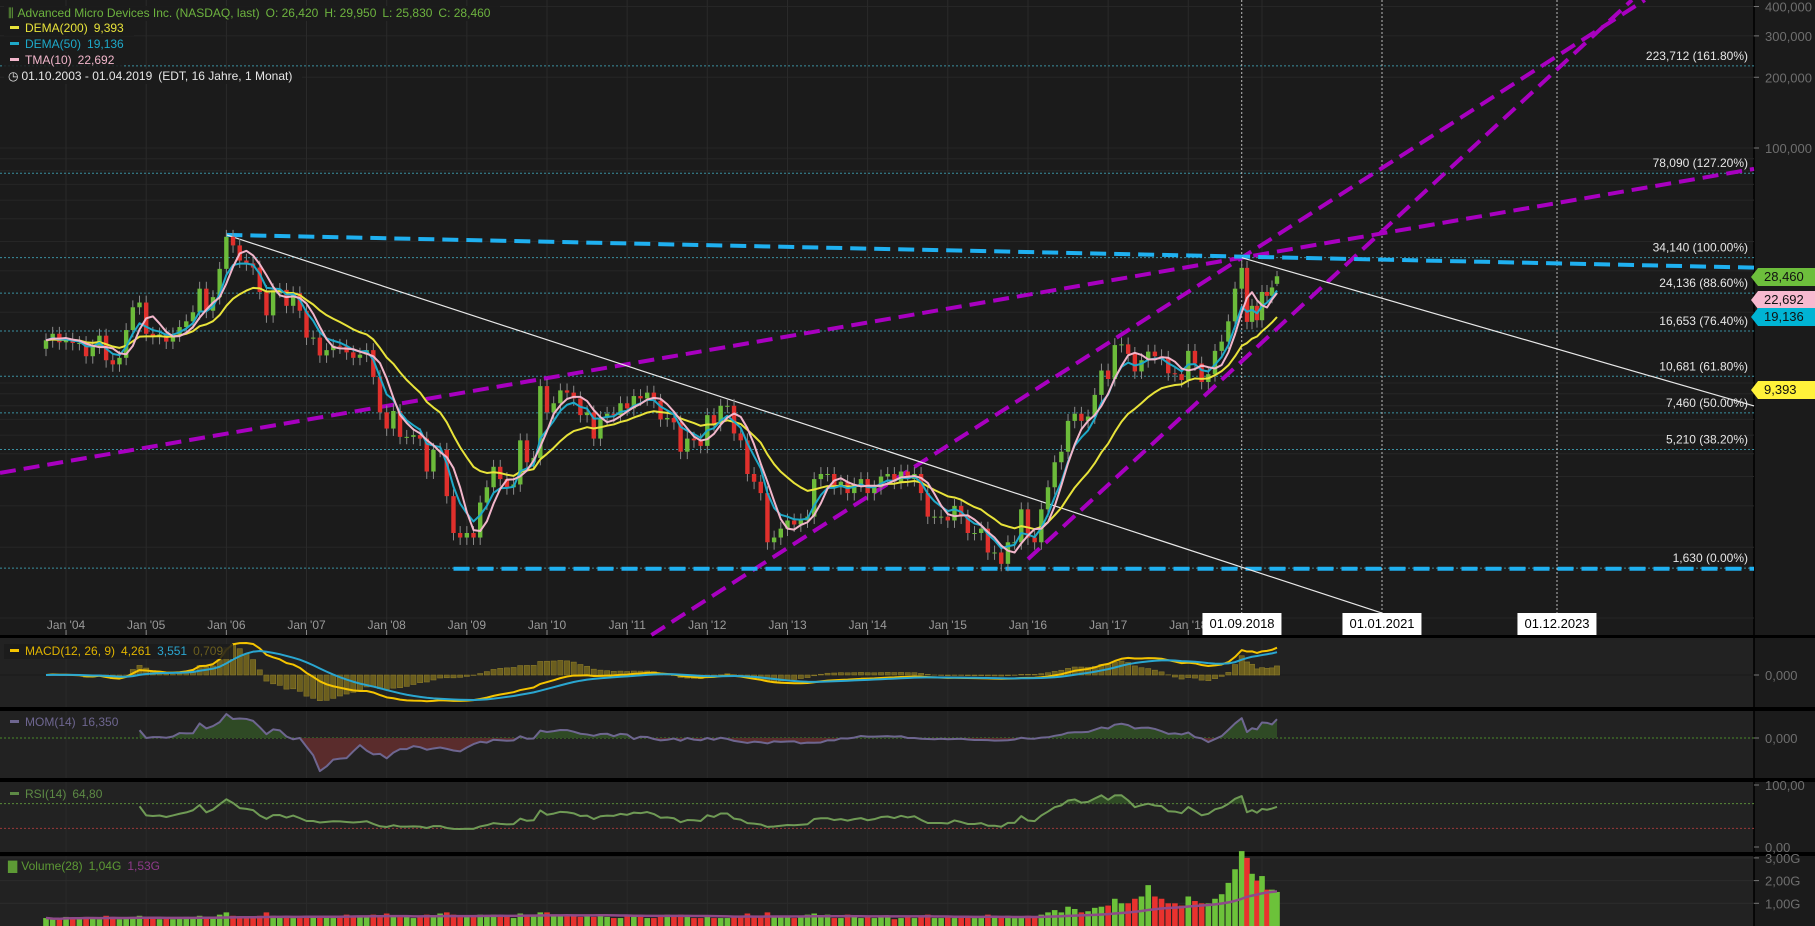 This screenshot has height=926, width=1815. Describe the element at coordinates (1108, 625) in the screenshot. I see `x-axis-label: Jan '17` at that location.